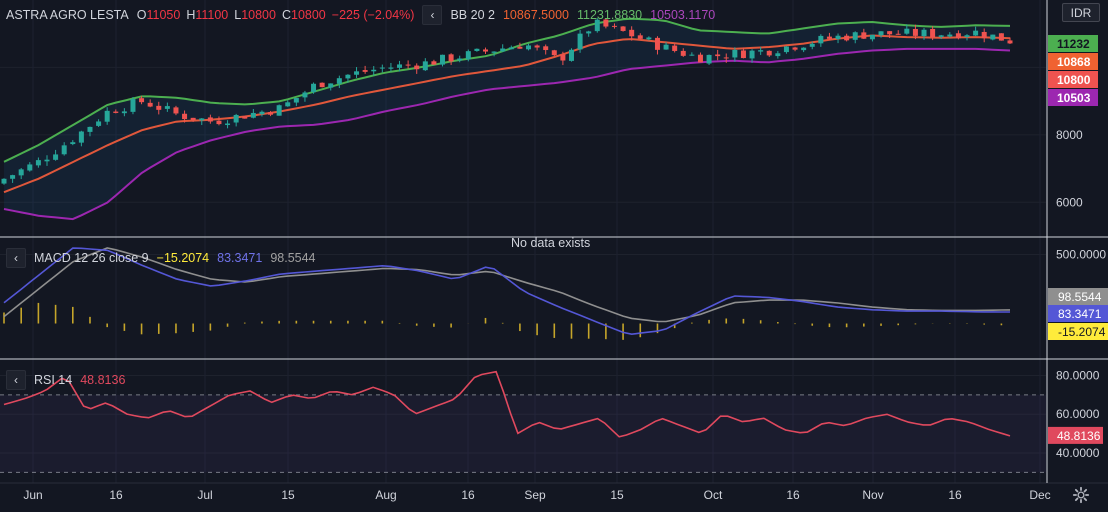  What do you see at coordinates (472, 15) in the screenshot?
I see `bb-indicator-name: BB 20 2` at bounding box center [472, 15].